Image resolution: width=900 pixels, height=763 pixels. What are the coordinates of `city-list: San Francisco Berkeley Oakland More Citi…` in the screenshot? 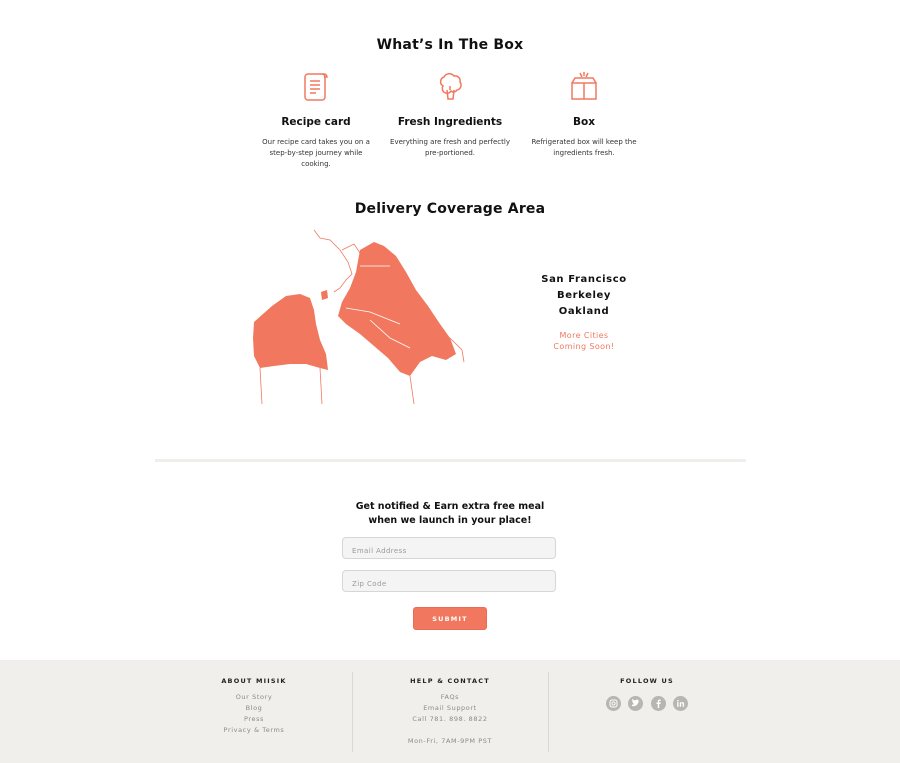 It's located at (584, 312).